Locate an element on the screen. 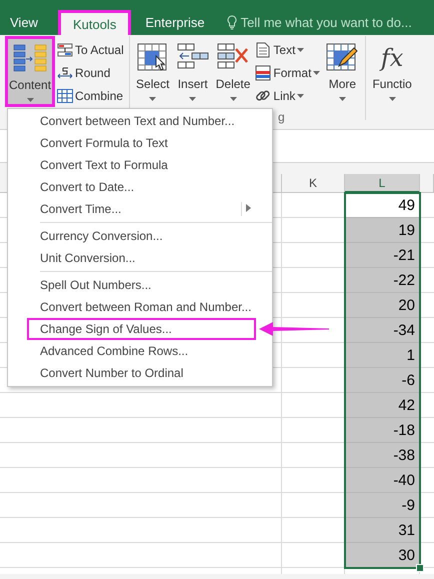  table-cell: 42 is located at coordinates (382, 405).